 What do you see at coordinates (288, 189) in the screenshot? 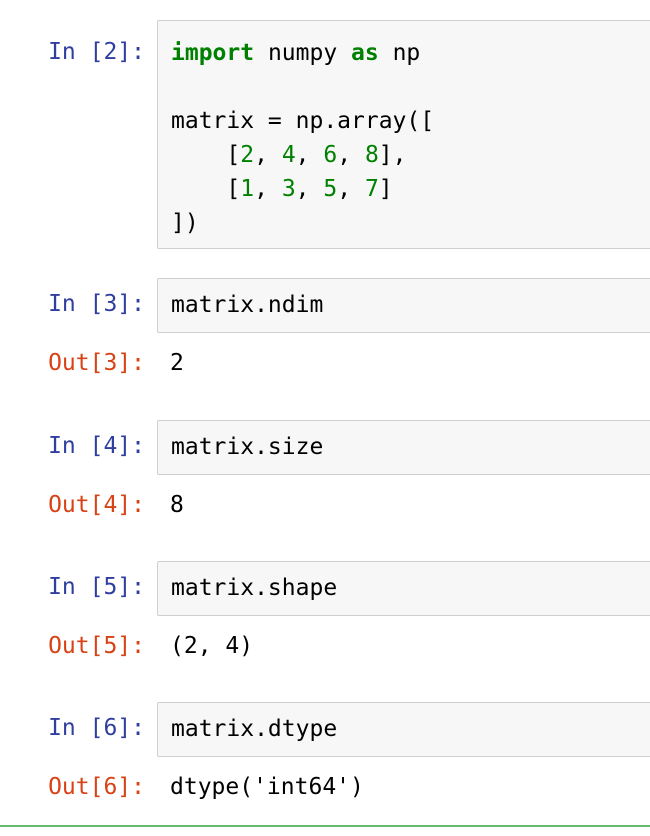
I see `number-literal: 3` at bounding box center [288, 189].